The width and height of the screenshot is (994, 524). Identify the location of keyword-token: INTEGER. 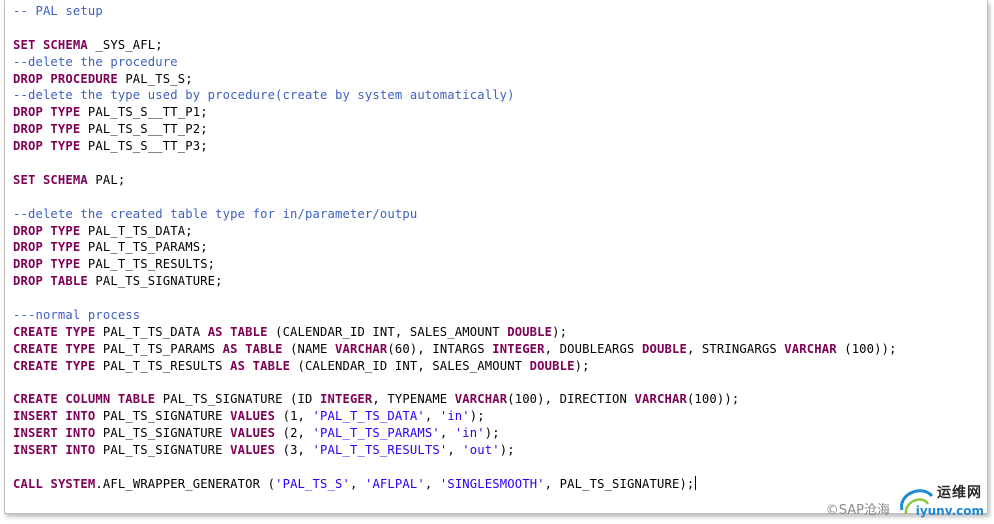
(518, 348).